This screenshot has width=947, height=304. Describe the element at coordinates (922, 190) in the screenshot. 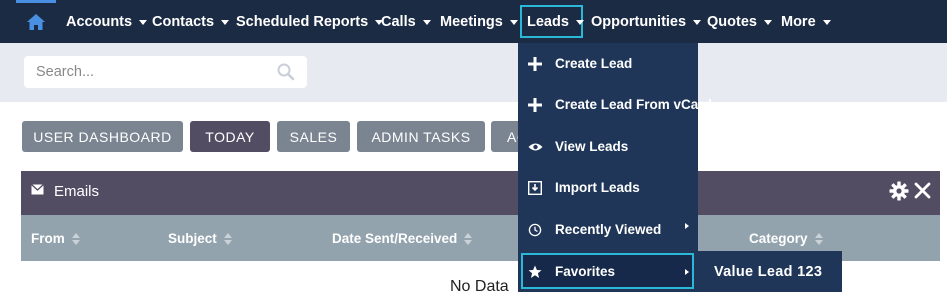

I see `close-icon` at that location.